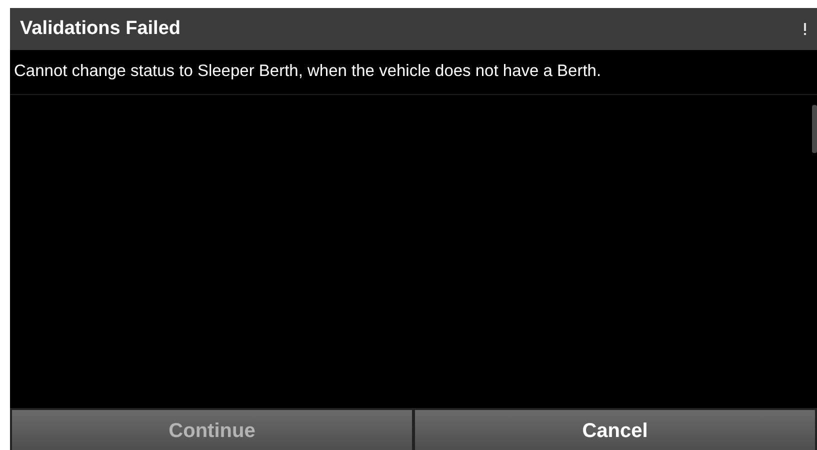 This screenshot has width=817, height=450. I want to click on dialog-button: Cancel, so click(615, 430).